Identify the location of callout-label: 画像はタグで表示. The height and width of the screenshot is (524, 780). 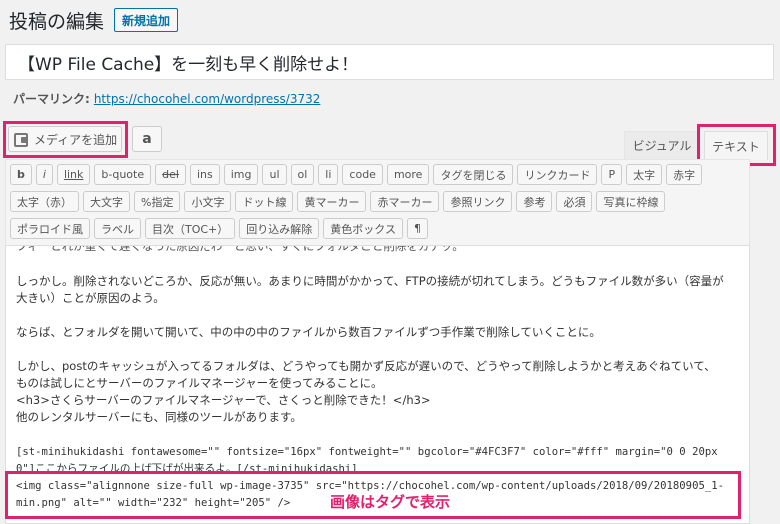
(390, 502).